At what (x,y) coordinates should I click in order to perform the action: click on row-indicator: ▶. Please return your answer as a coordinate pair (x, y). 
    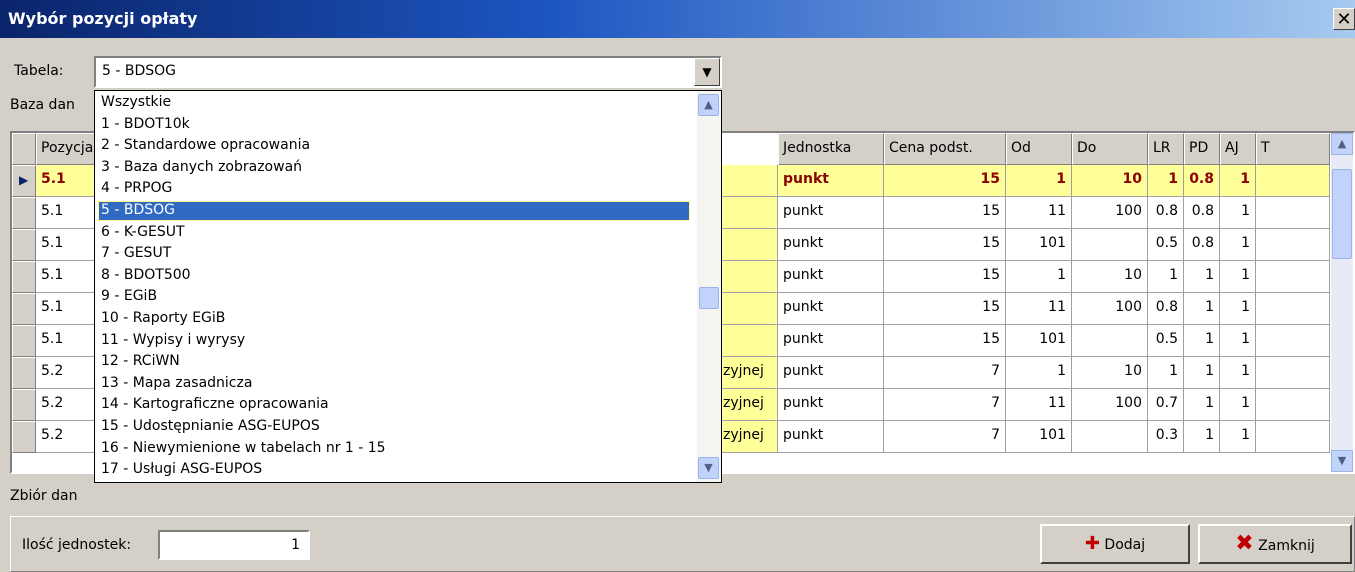
    Looking at the image, I should click on (24, 181).